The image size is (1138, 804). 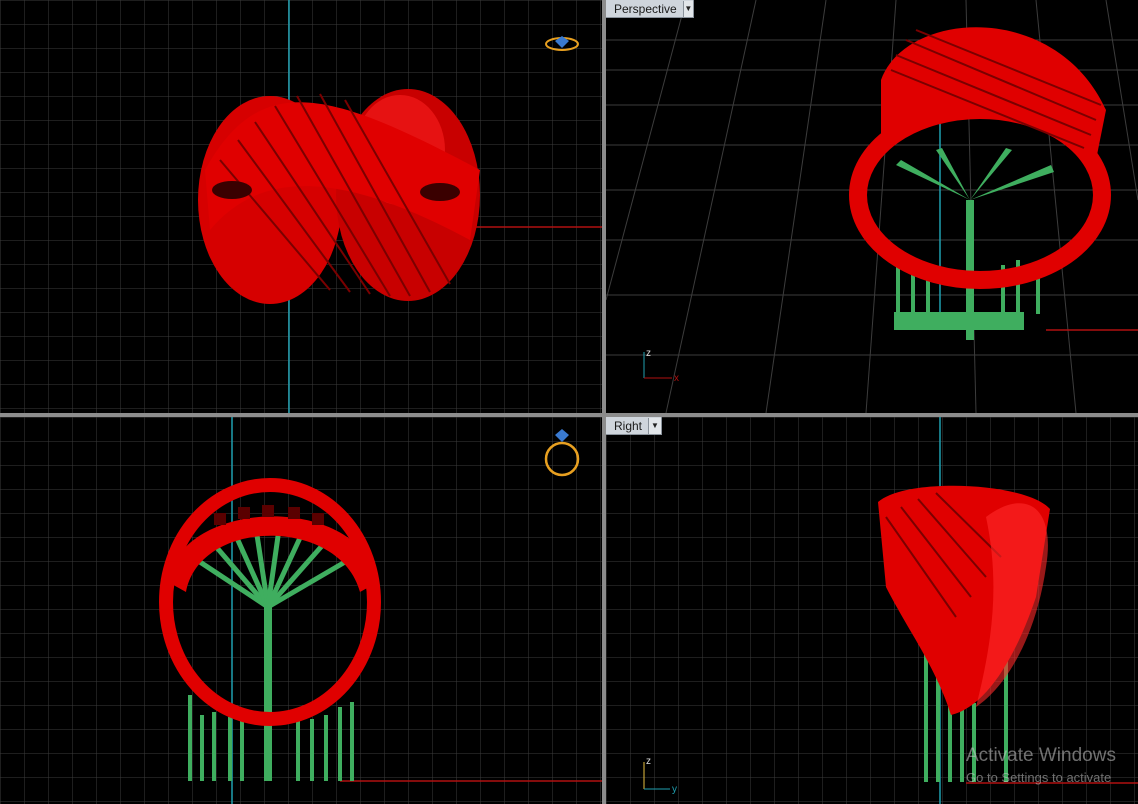 What do you see at coordinates (1039, 777) in the screenshot?
I see `watermark-subtitle: Go to Settings to activate` at bounding box center [1039, 777].